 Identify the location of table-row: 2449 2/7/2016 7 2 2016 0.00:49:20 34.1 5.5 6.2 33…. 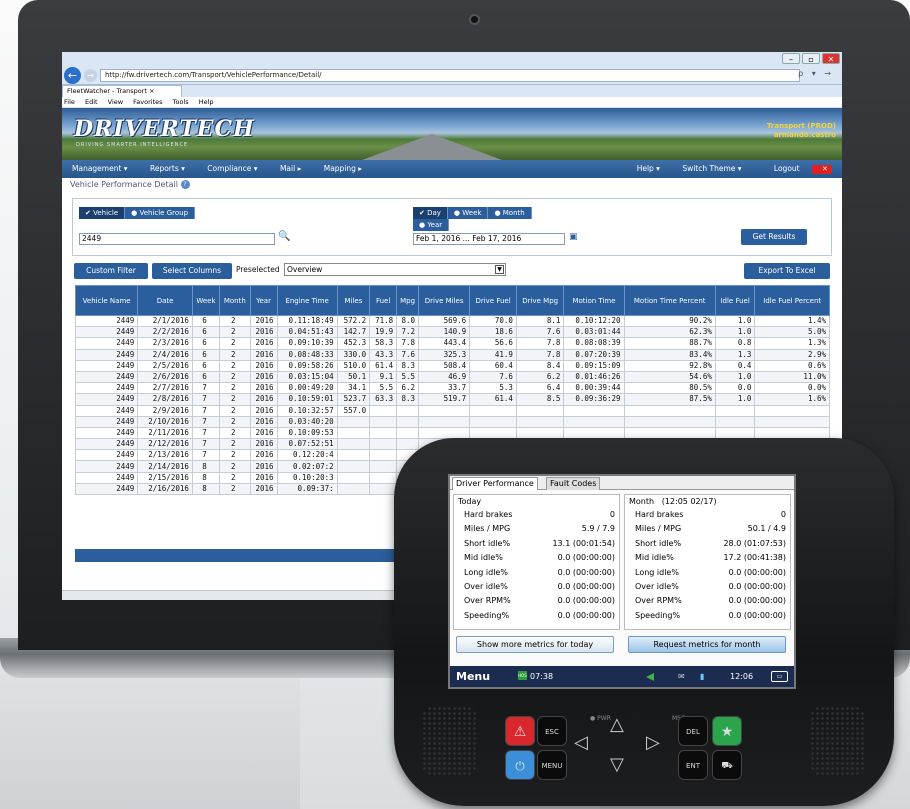
(452, 388).